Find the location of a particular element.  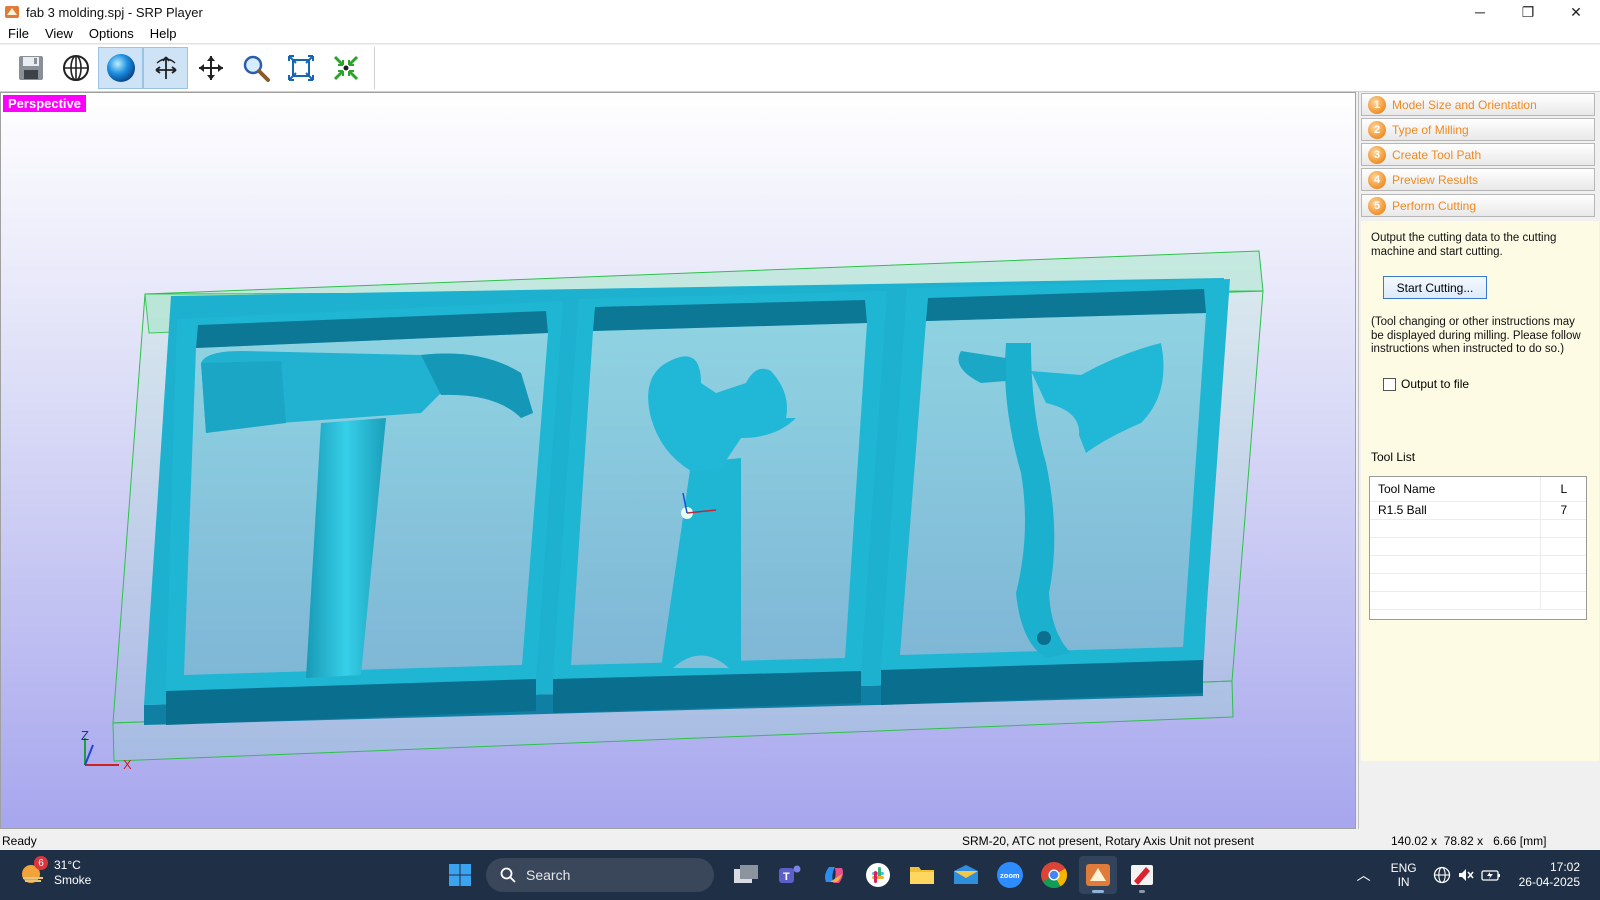

save-icon is located at coordinates (30, 68).